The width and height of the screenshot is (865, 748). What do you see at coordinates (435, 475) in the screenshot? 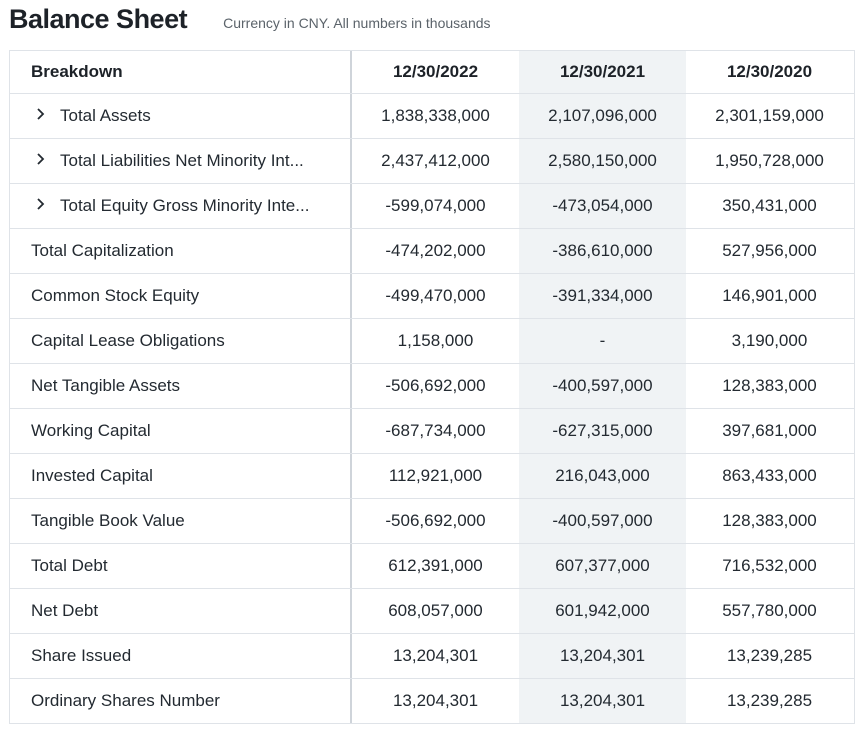
I see `value-cell: 112,921,000` at bounding box center [435, 475].